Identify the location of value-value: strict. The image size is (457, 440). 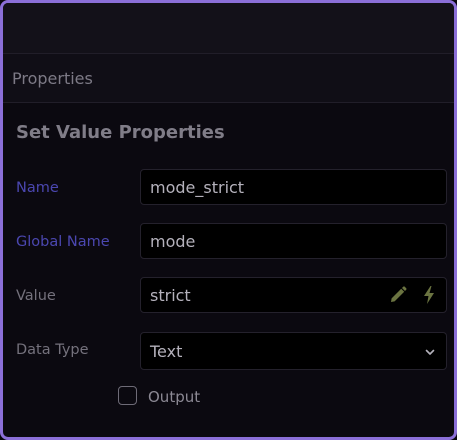
(170, 295).